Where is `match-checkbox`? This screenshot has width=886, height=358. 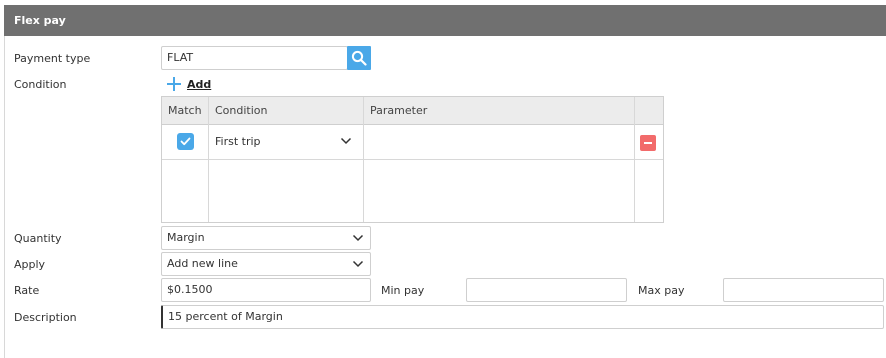
match-checkbox is located at coordinates (185, 141).